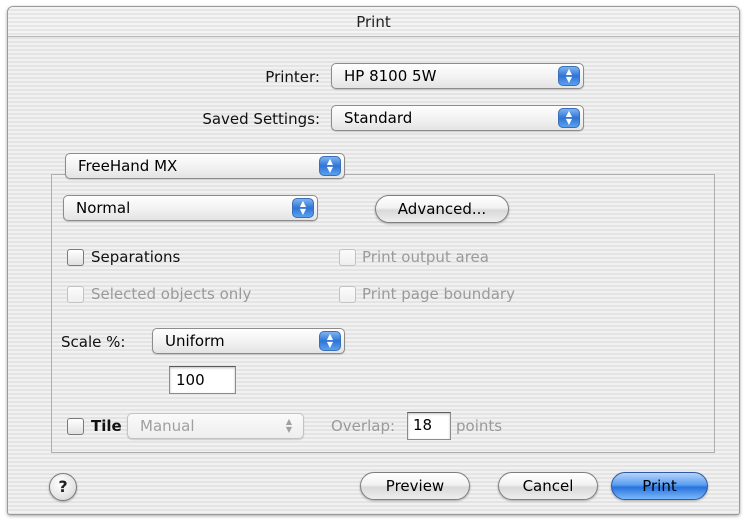 The height and width of the screenshot is (523, 748). What do you see at coordinates (128, 166) in the screenshot?
I see `panel-value: FreeHand MX` at bounding box center [128, 166].